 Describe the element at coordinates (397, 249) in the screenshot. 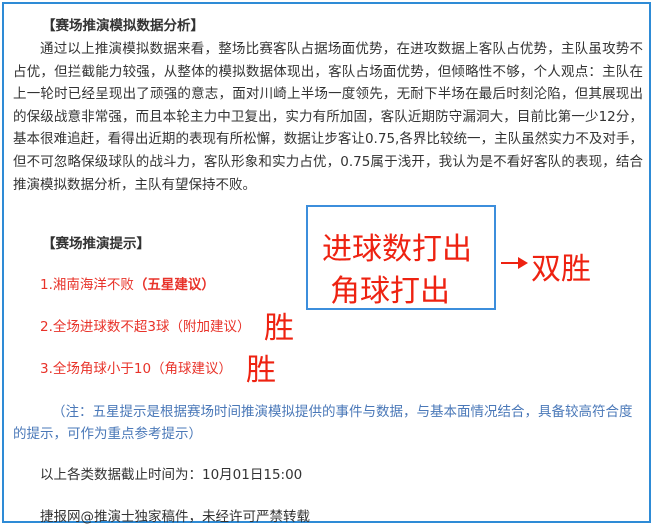

I see `callout-goals-hit: 进球数打出` at that location.